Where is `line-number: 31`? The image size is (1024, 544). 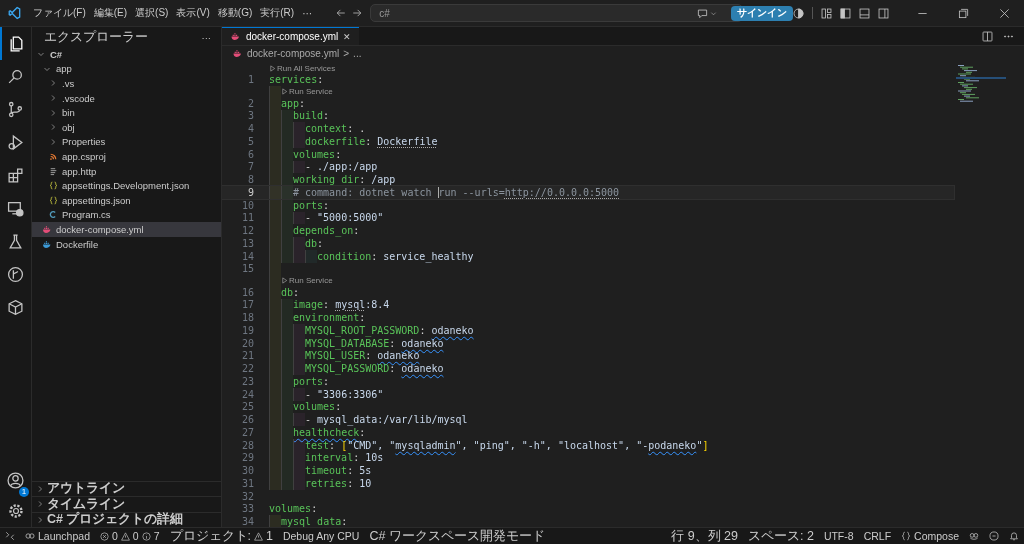 line-number: 31 is located at coordinates (247, 483).